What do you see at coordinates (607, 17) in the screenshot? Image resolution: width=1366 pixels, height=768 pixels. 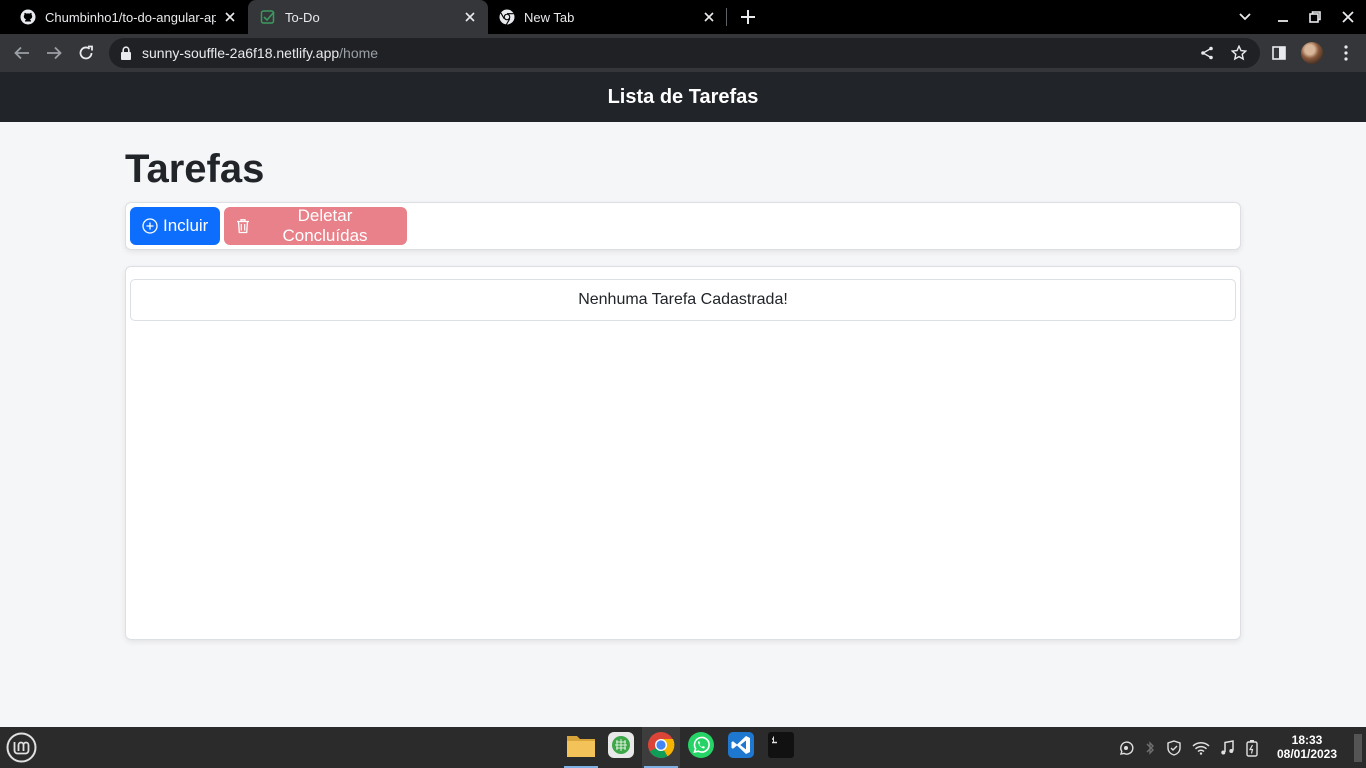 I see `tab-new-tab: New Tab` at bounding box center [607, 17].